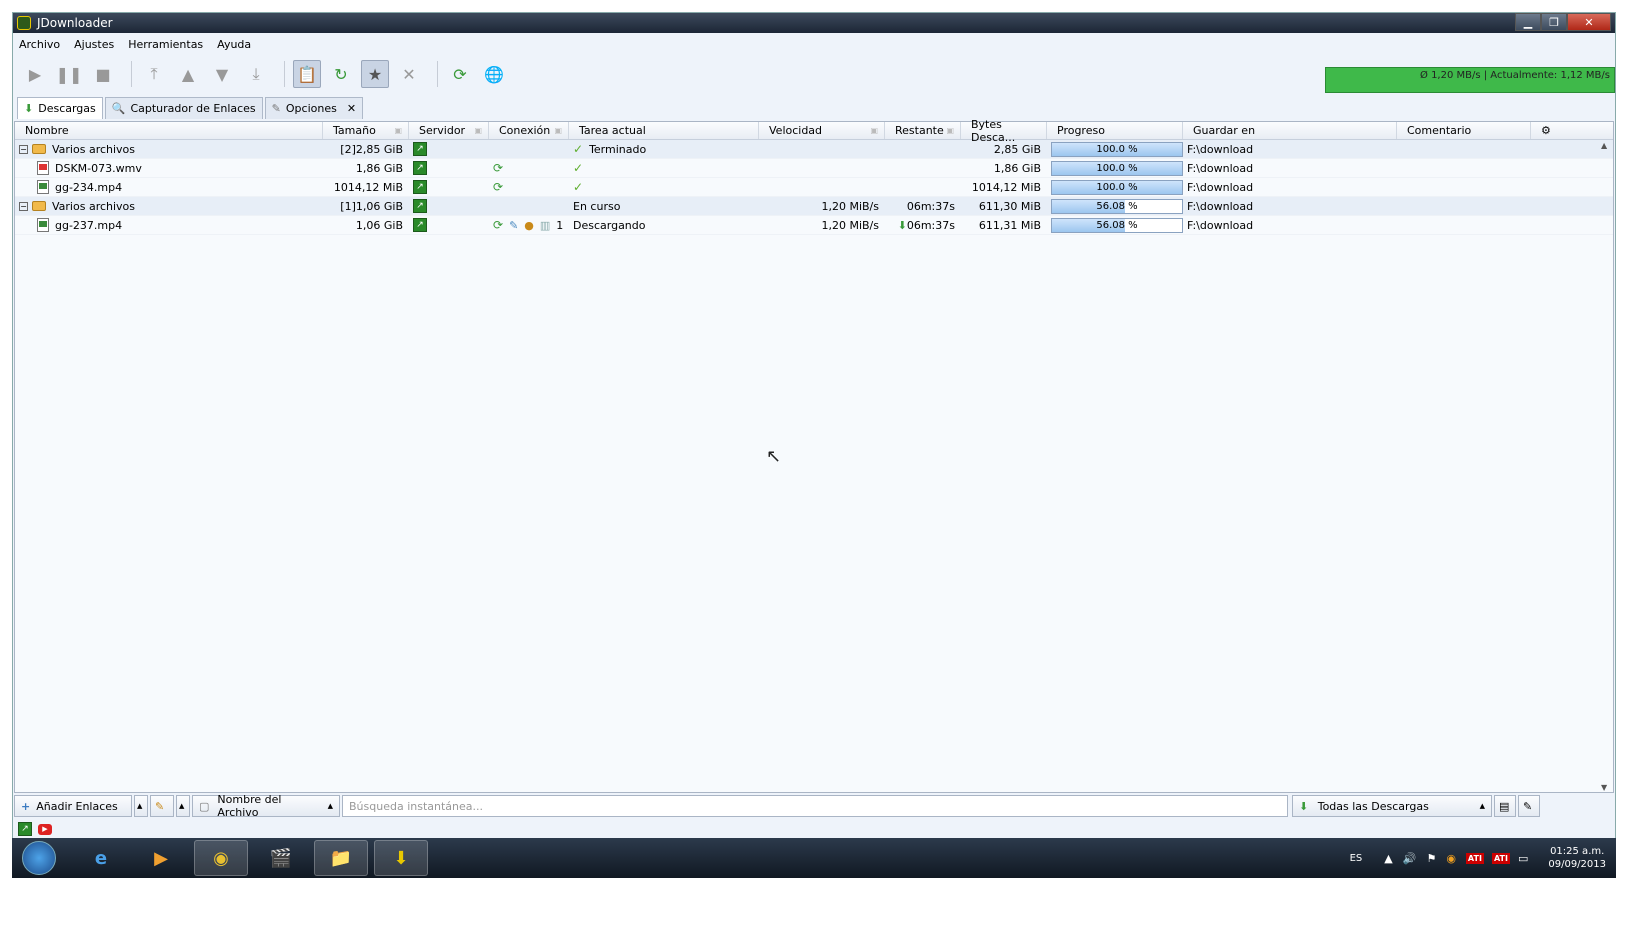 The image size is (1632, 932). I want to click on move-down-button: ▼, so click(222, 74).